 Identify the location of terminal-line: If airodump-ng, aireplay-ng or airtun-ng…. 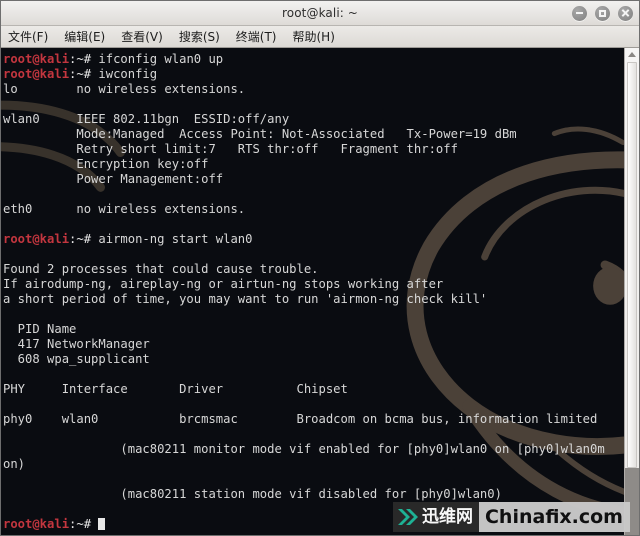
(223, 284).